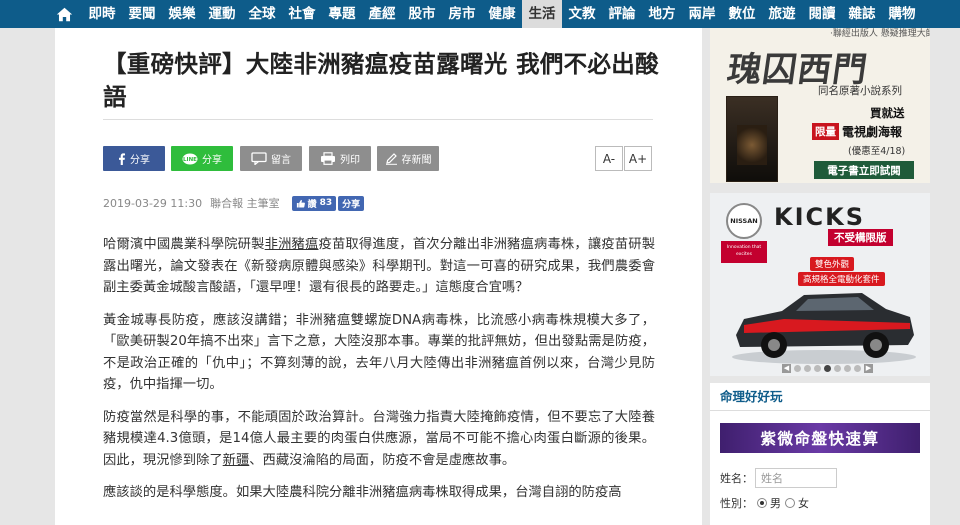 Image resolution: width=960 pixels, height=525 pixels. What do you see at coordinates (222, 14) in the screenshot?
I see `nav-item-sports: 運動` at bounding box center [222, 14].